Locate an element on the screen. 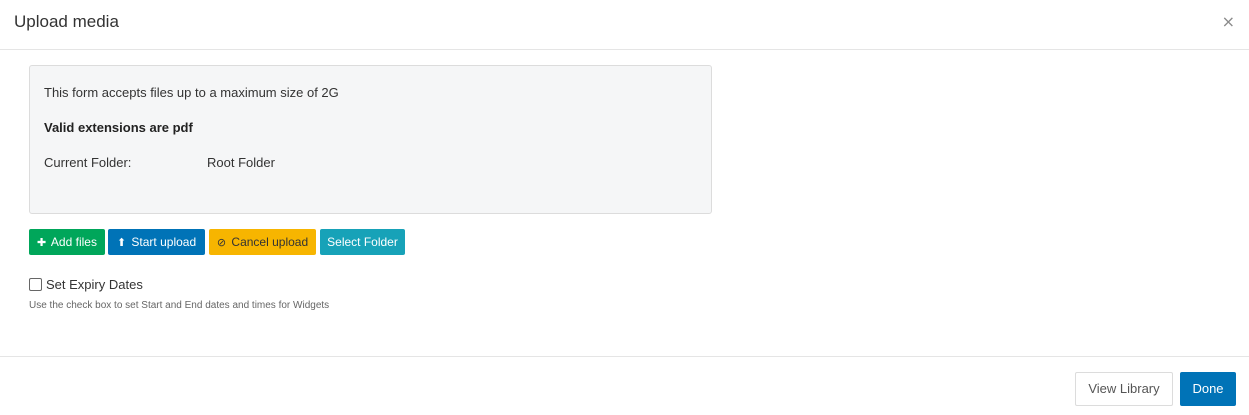  cancel-upload-button: ⊘ Cancel upload is located at coordinates (262, 242).